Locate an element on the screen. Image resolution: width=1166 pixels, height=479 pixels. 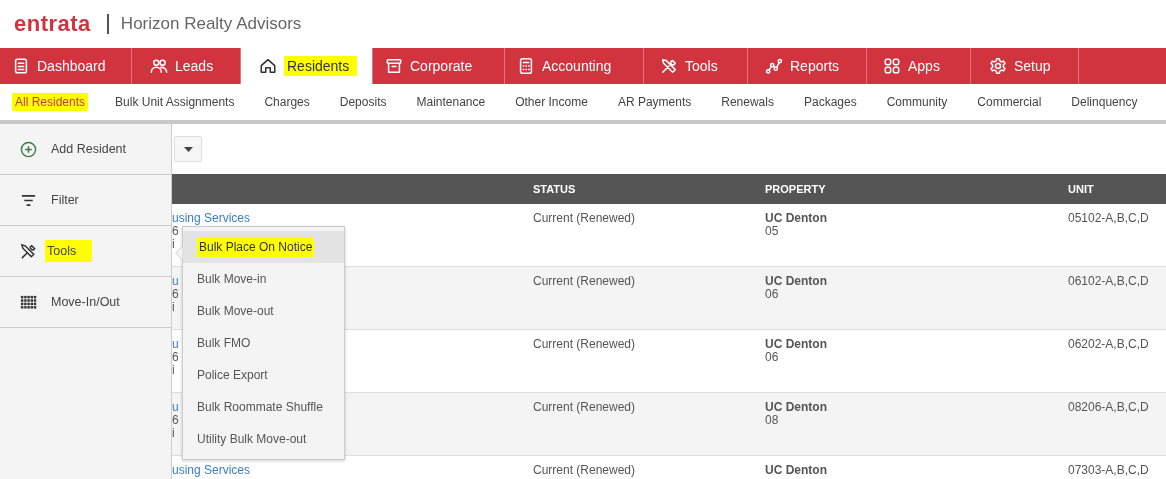
menu-item: Police Export is located at coordinates (263, 375).